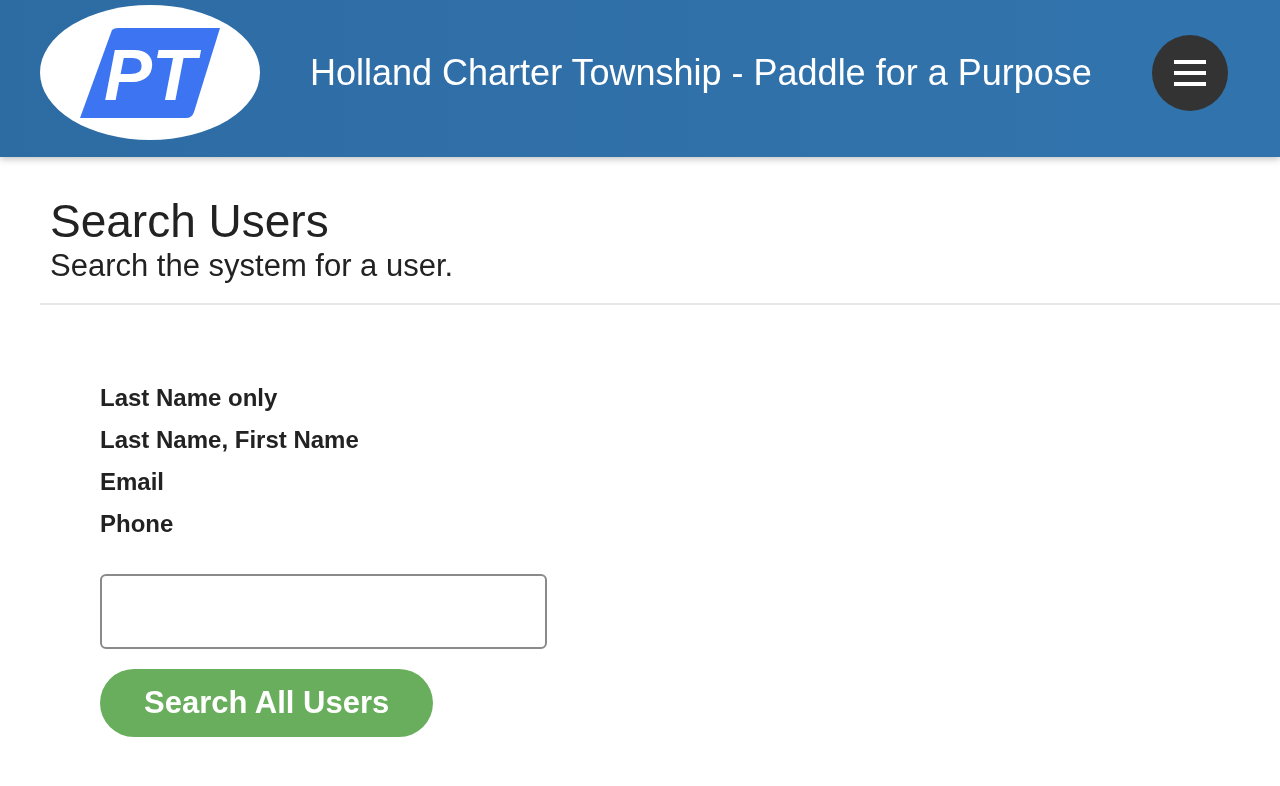 The width and height of the screenshot is (1280, 786). I want to click on search-button: Search All Users, so click(267, 703).